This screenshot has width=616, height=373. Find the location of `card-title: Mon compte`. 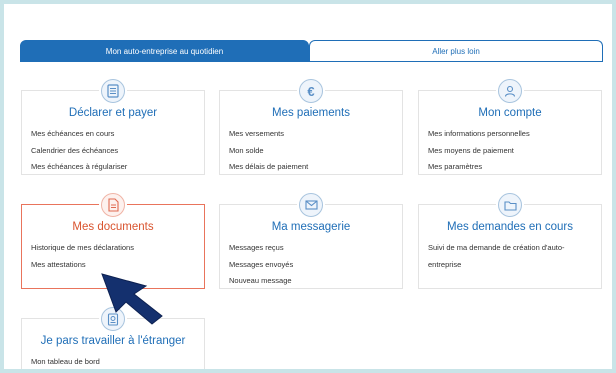

card-title: Mon compte is located at coordinates (510, 113).